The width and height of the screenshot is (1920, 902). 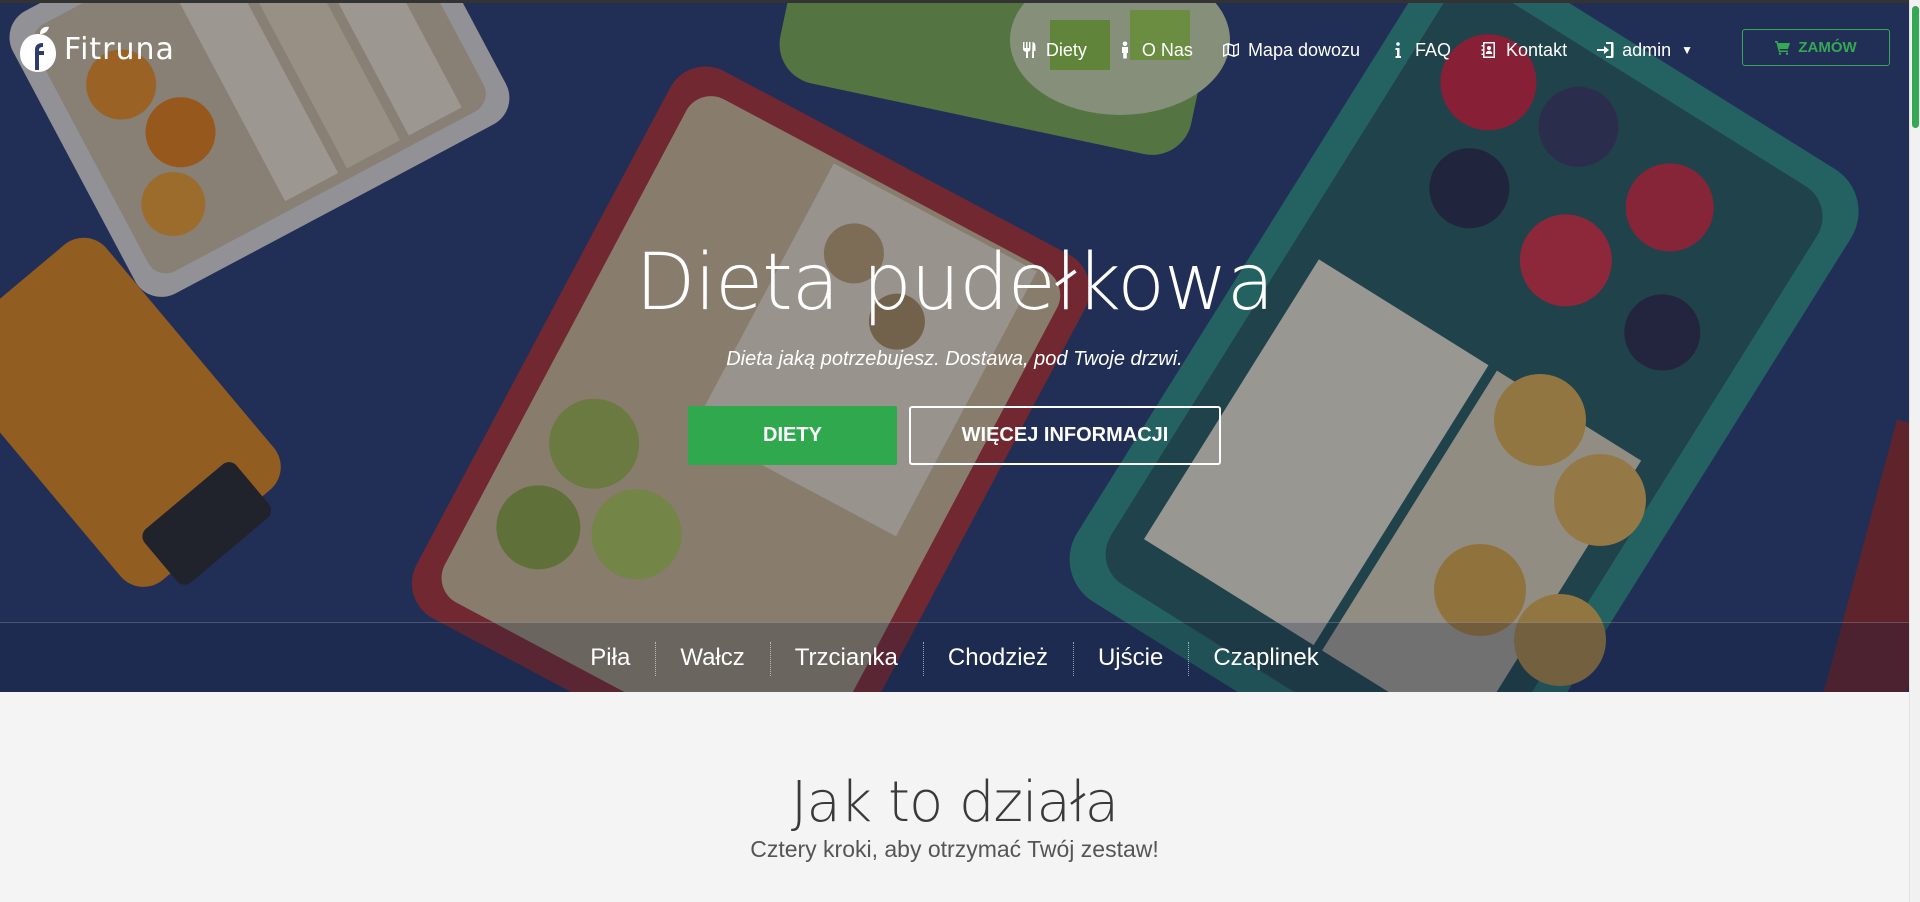 I want to click on nav-label-diety: Diety, so click(x=1066, y=49).